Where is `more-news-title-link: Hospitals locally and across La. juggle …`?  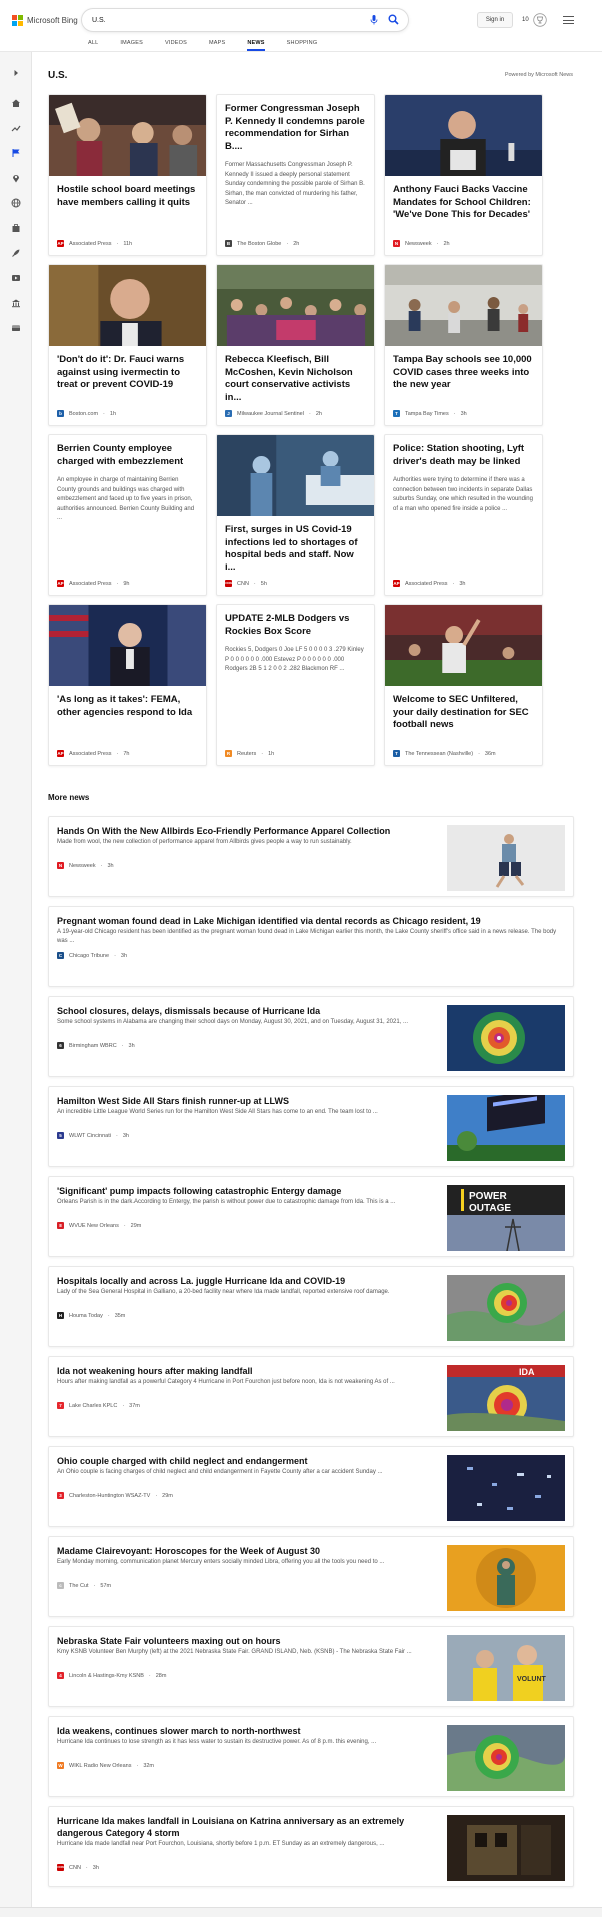 more-news-title-link: Hospitals locally and across La. juggle … is located at coordinates (242, 1281).